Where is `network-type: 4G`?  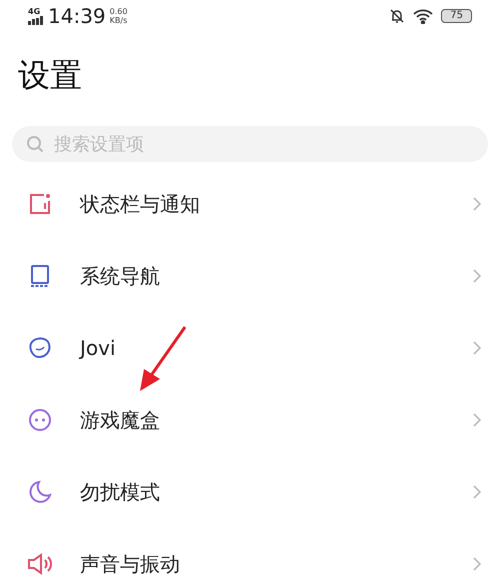
network-type: 4G is located at coordinates (34, 12).